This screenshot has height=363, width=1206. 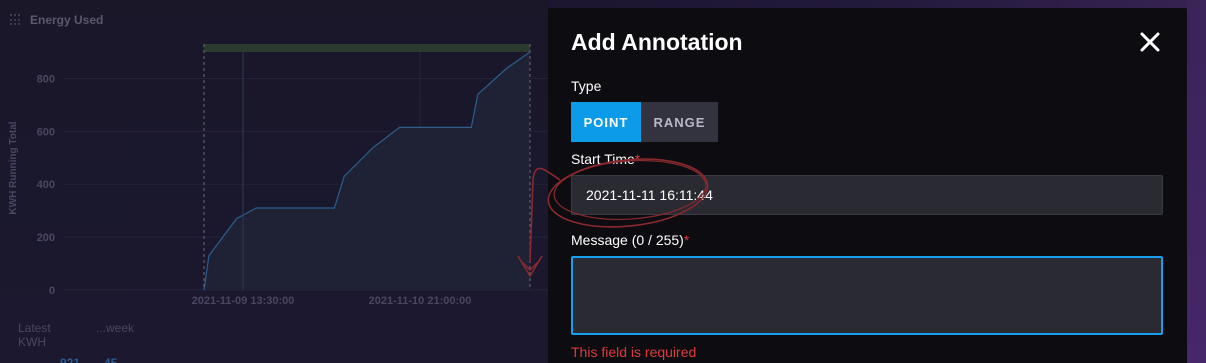 What do you see at coordinates (603, 159) in the screenshot?
I see `start-time-label-text: Start Time` at bounding box center [603, 159].